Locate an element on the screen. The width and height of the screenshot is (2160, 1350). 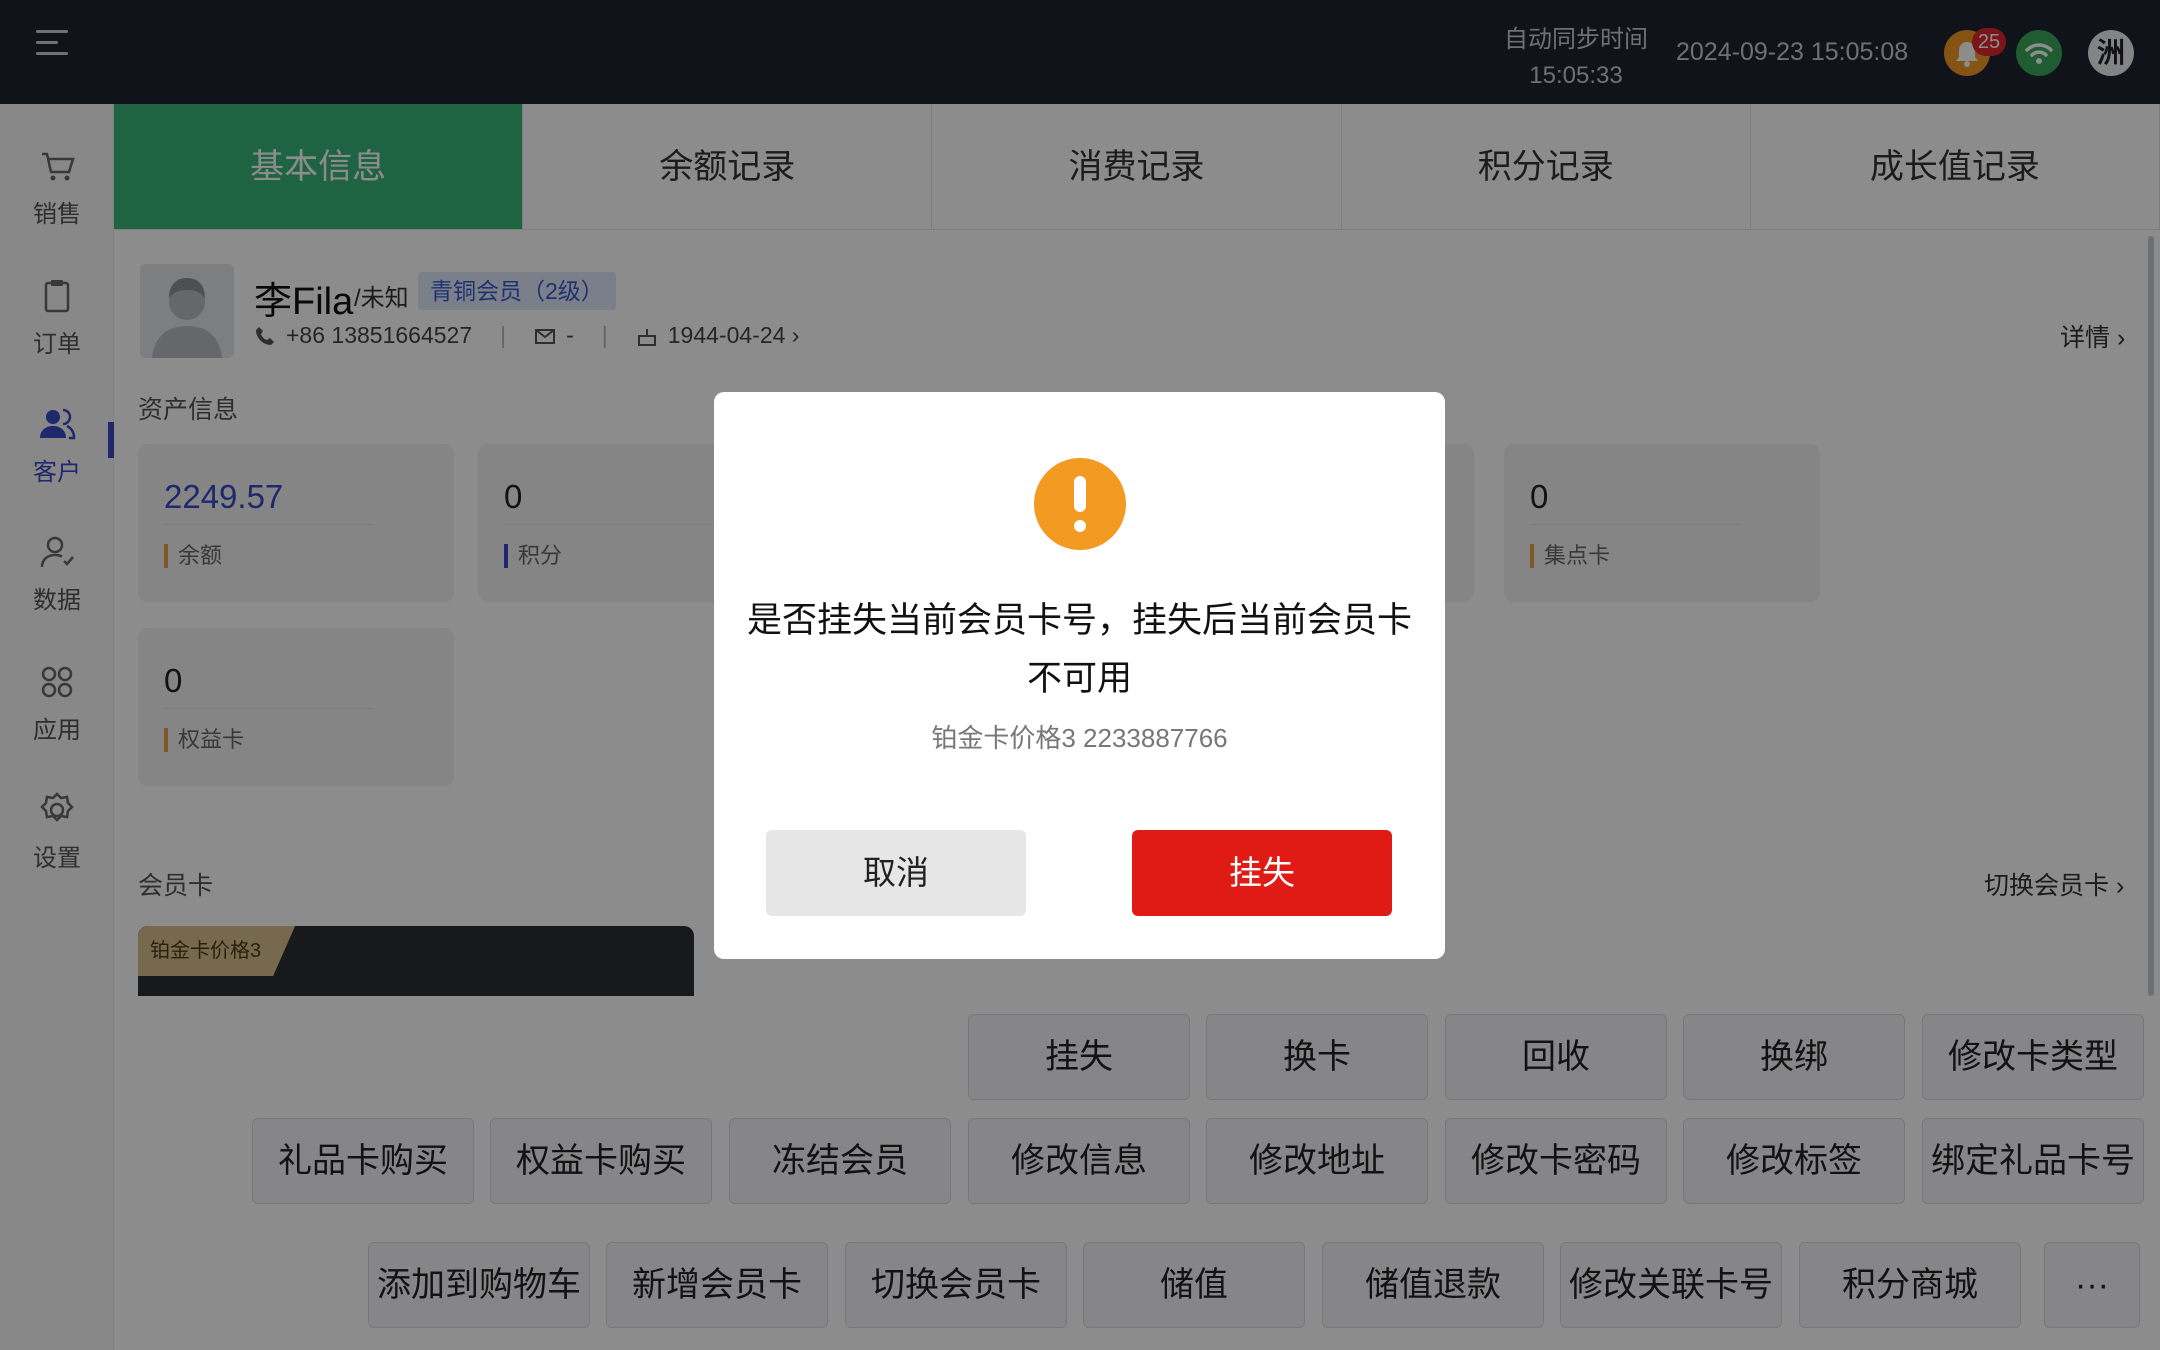
warning-icon is located at coordinates (1080, 504).